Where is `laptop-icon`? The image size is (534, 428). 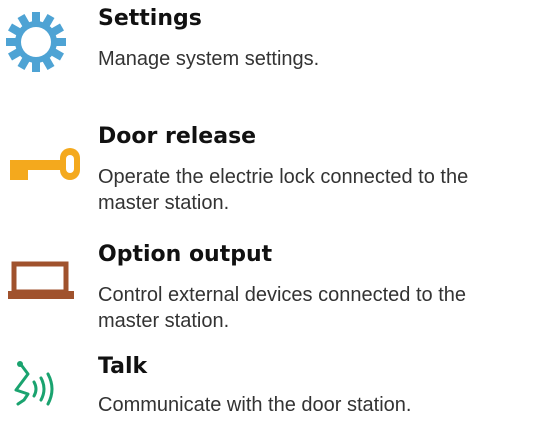 laptop-icon is located at coordinates (46, 292).